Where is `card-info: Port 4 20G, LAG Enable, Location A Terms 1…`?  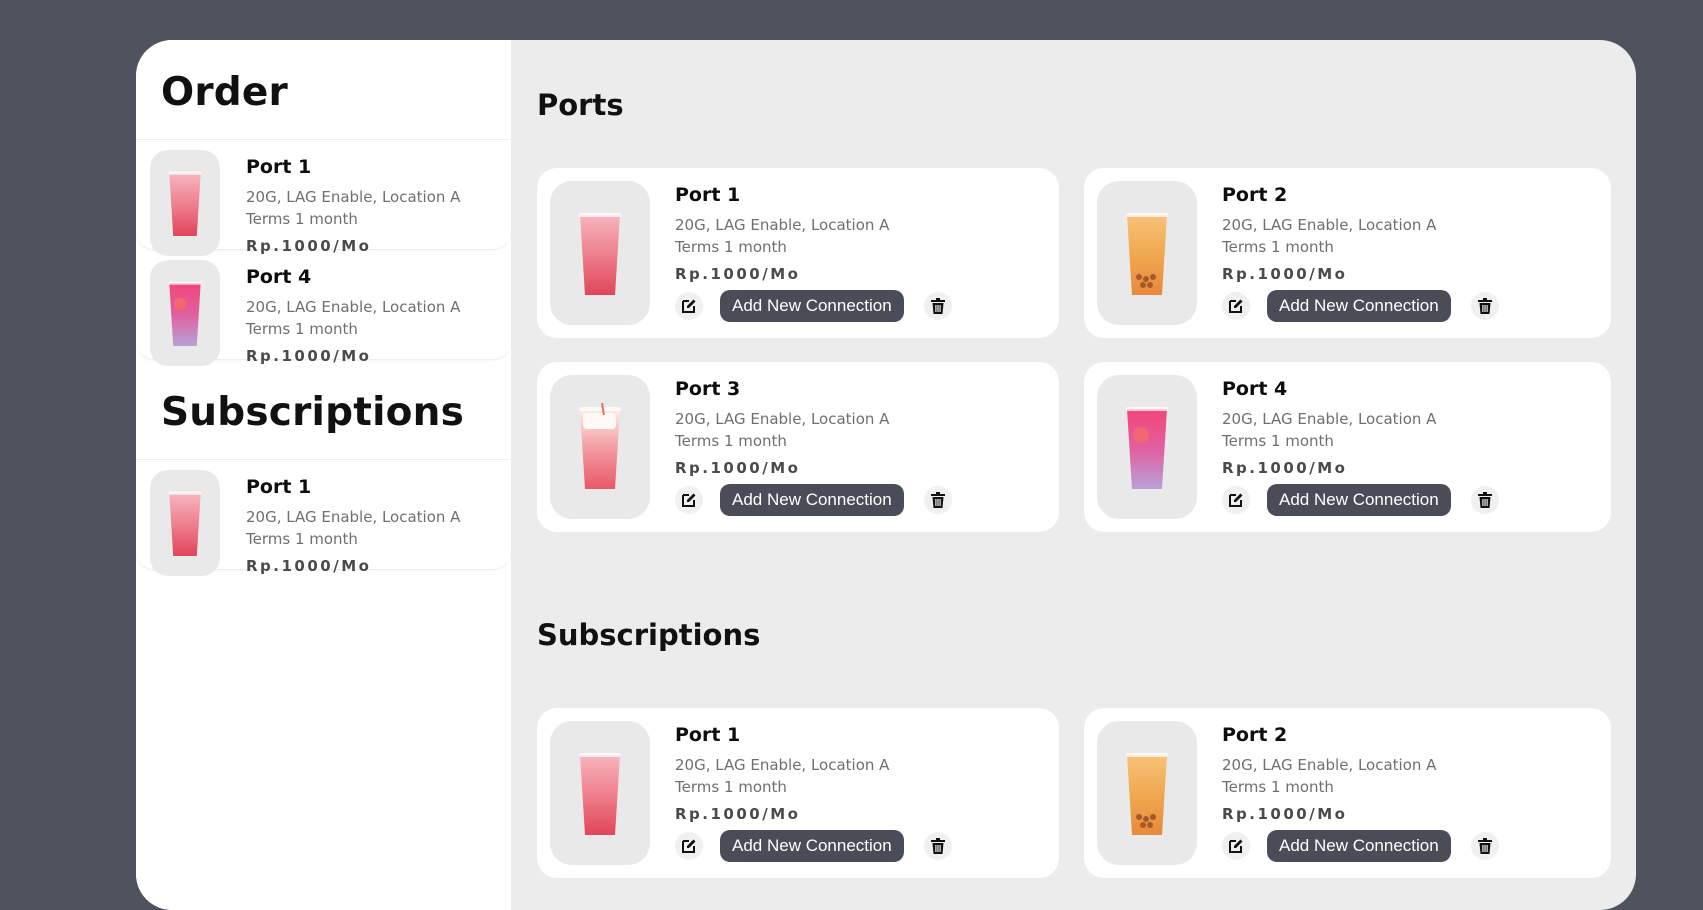
card-info: Port 4 20G, LAG Enable, Location A Terms 1… is located at coordinates (1360, 447).